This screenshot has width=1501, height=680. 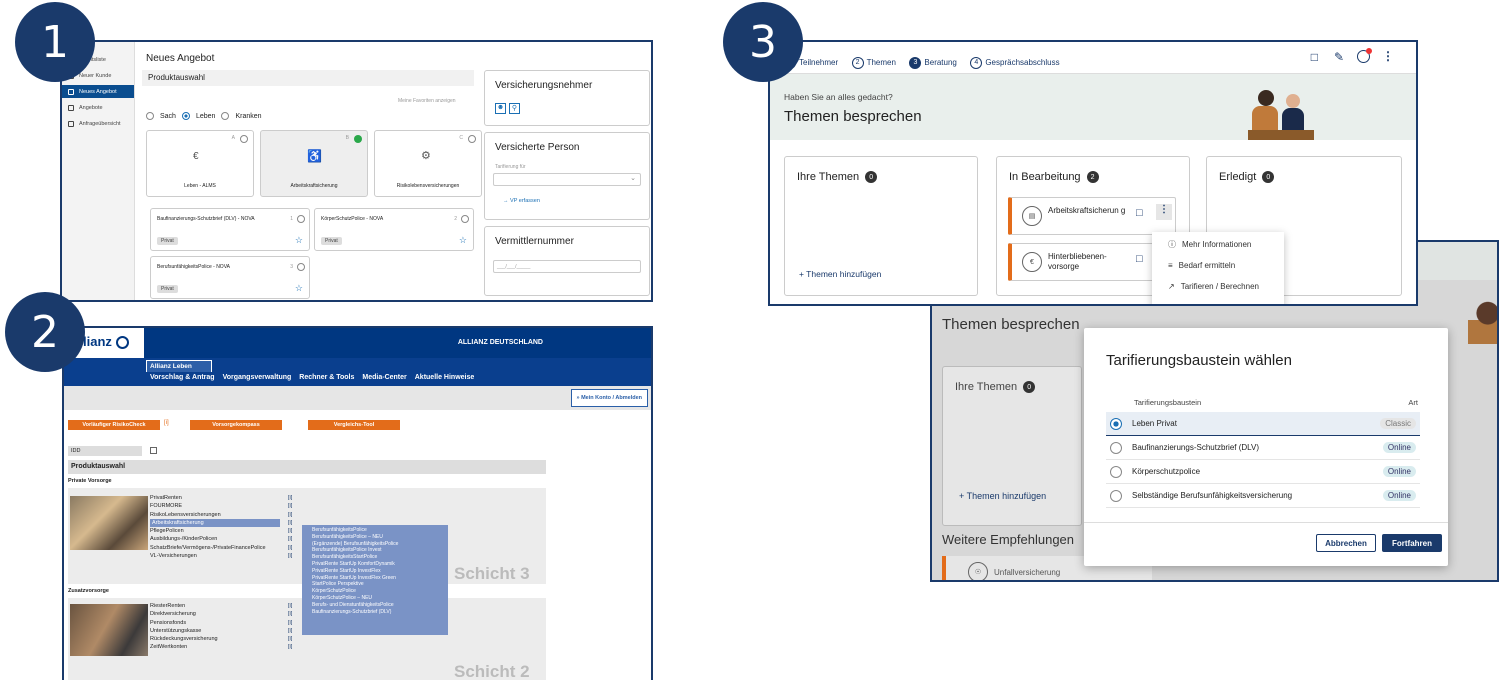 I want to click on vergleichs-tool-button: Vergleichs-Tool, so click(x=354, y=425).